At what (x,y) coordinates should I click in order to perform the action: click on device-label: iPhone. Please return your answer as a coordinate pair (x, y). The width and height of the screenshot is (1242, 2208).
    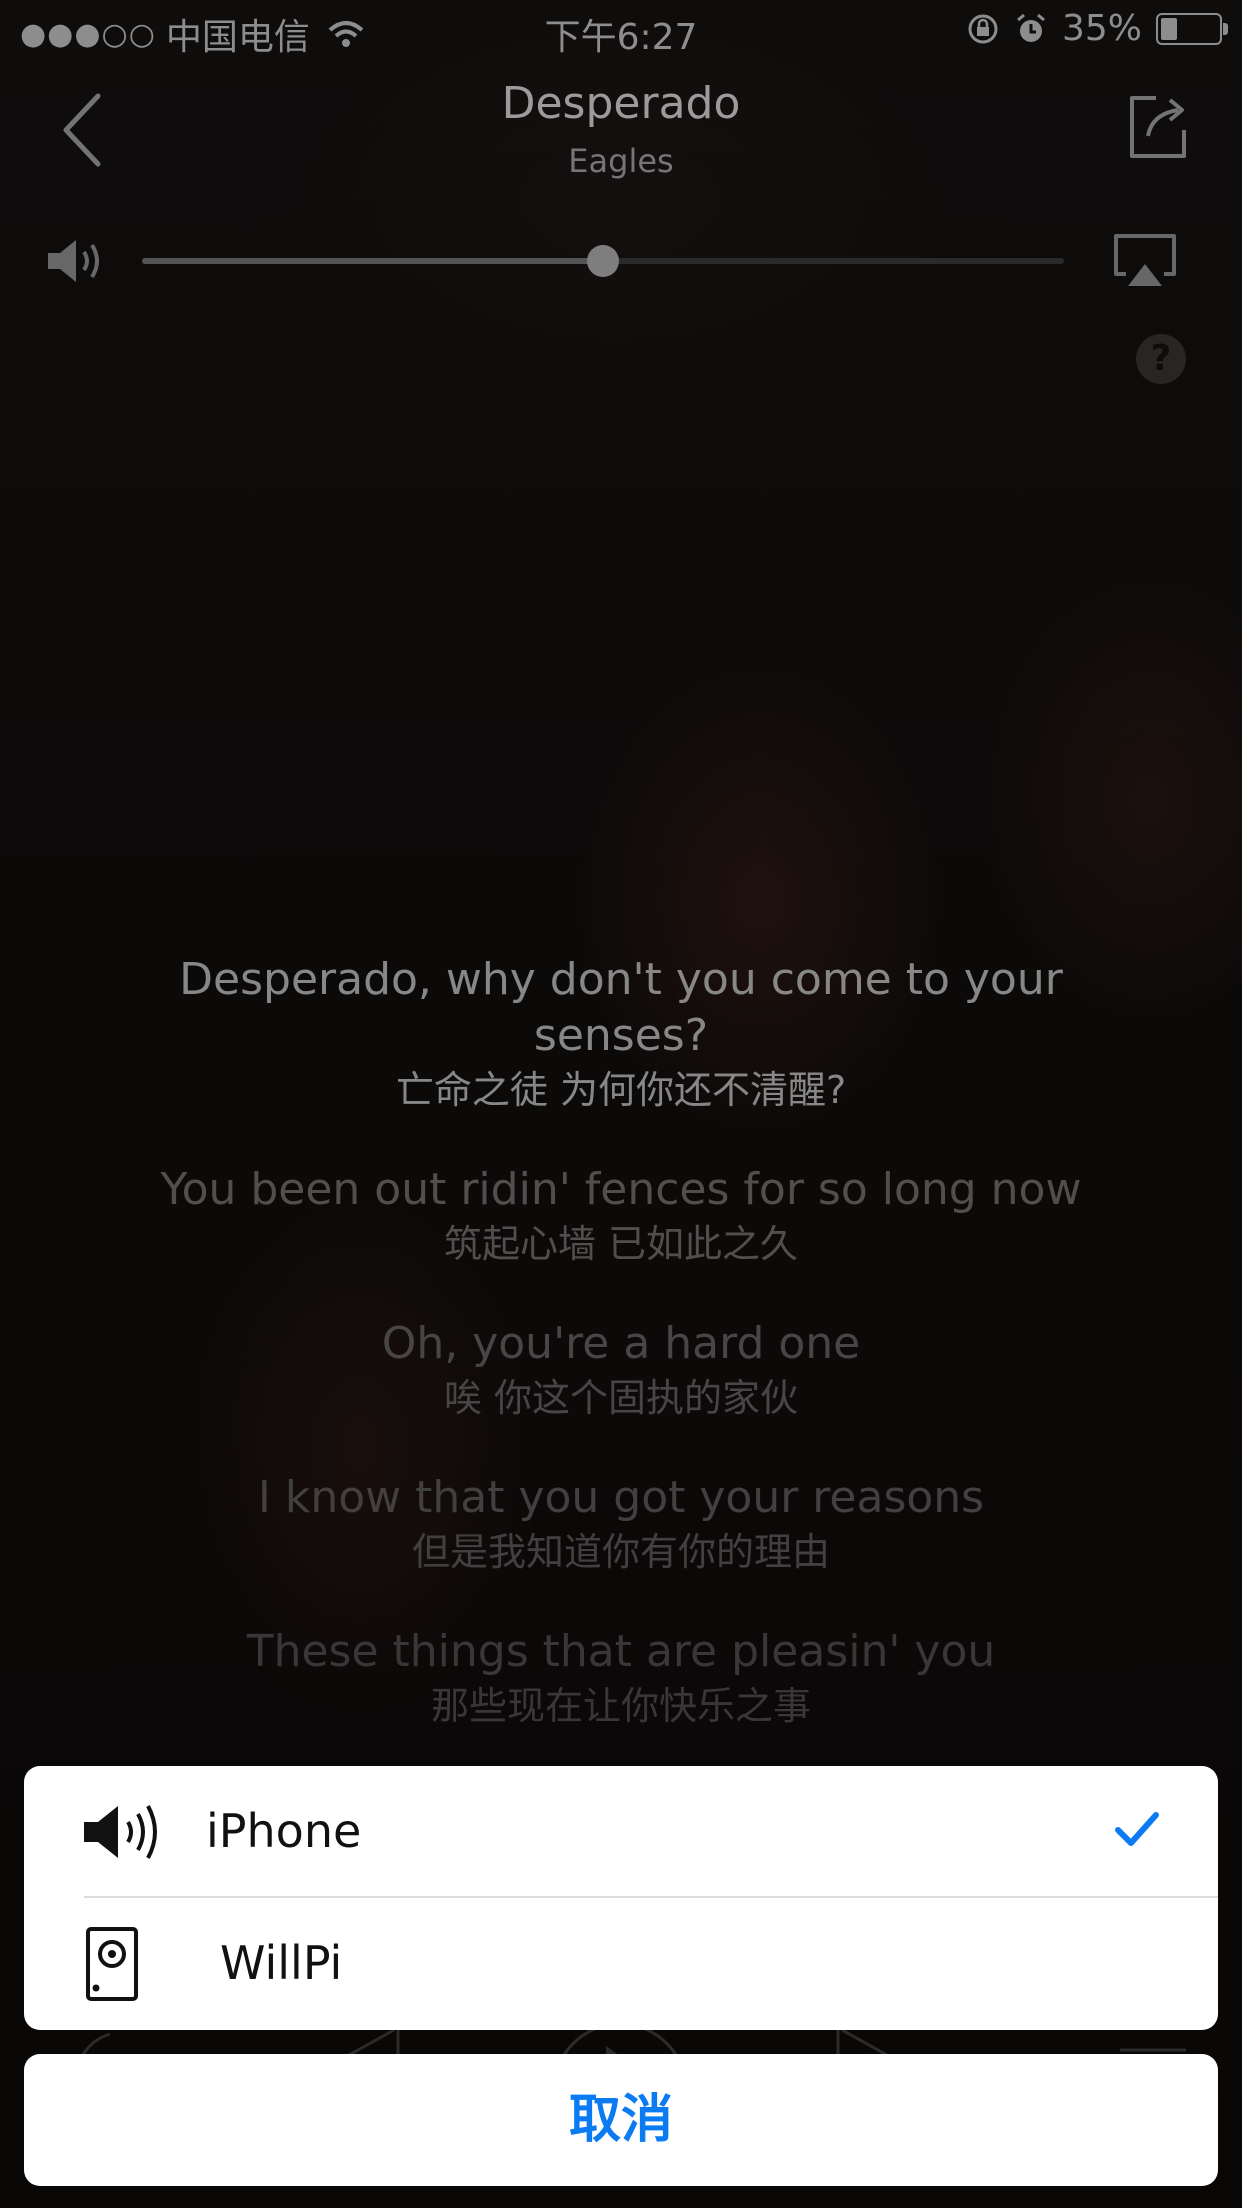
    Looking at the image, I should click on (284, 1831).